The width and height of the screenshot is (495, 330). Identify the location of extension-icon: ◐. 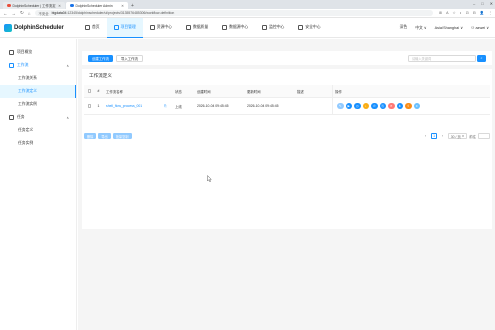
(461, 13).